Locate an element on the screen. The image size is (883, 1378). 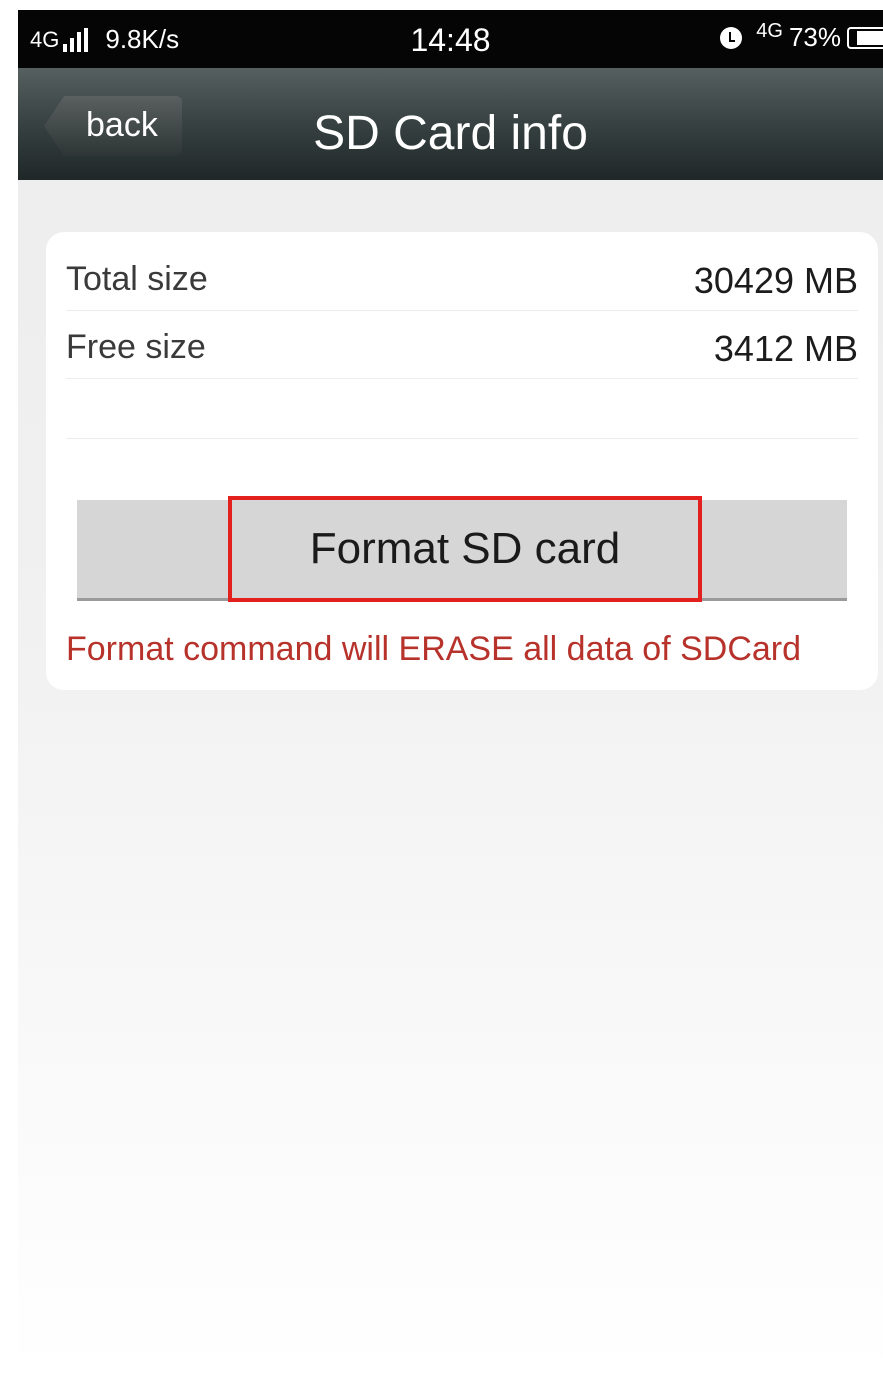
format-sd-card-button: Format SD card is located at coordinates (465, 549).